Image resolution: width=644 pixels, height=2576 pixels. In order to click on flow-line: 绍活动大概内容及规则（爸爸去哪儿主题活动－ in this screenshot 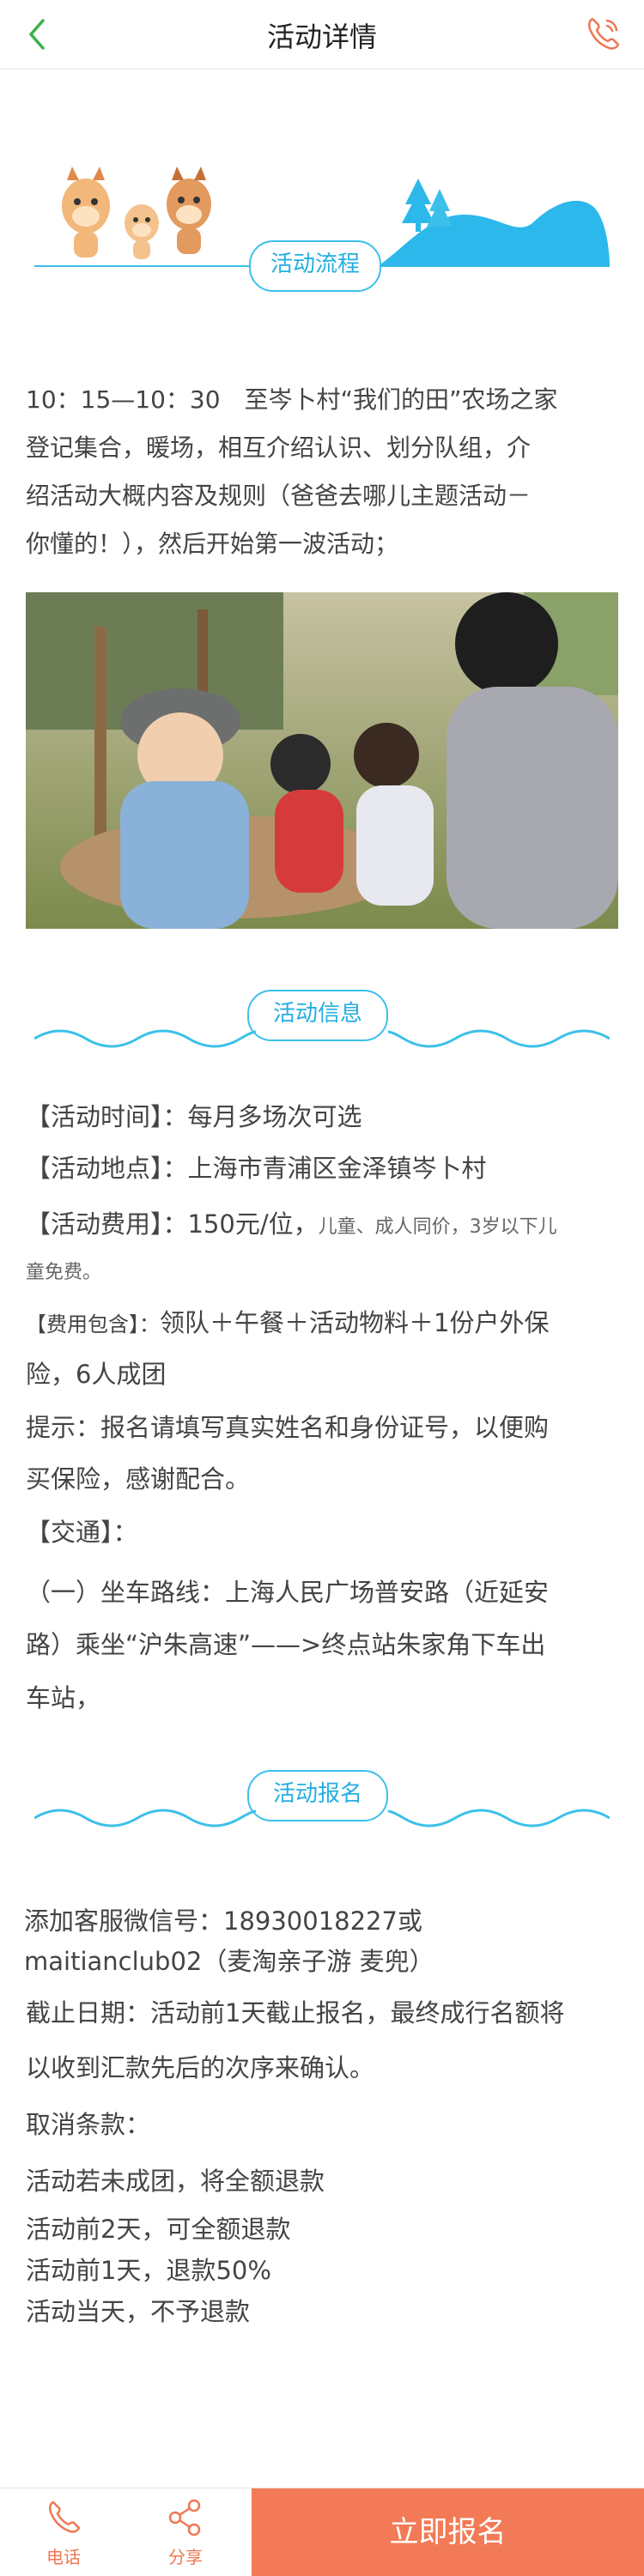, I will do `click(279, 496)`.